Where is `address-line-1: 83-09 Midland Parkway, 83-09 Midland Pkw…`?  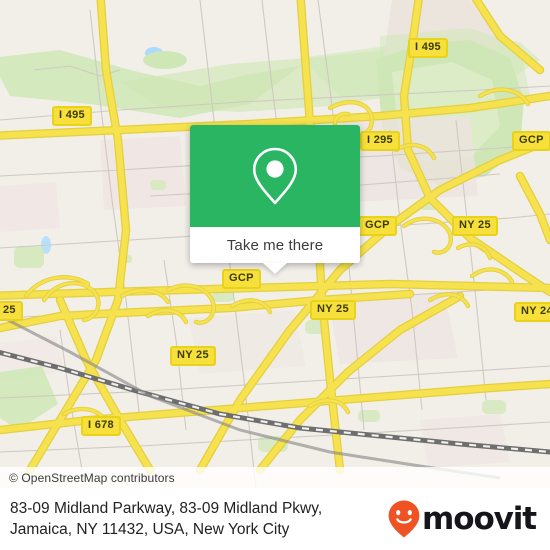
address-line-1: 83-09 Midland Parkway, 83-09 Midland Pkw… is located at coordinates (166, 508).